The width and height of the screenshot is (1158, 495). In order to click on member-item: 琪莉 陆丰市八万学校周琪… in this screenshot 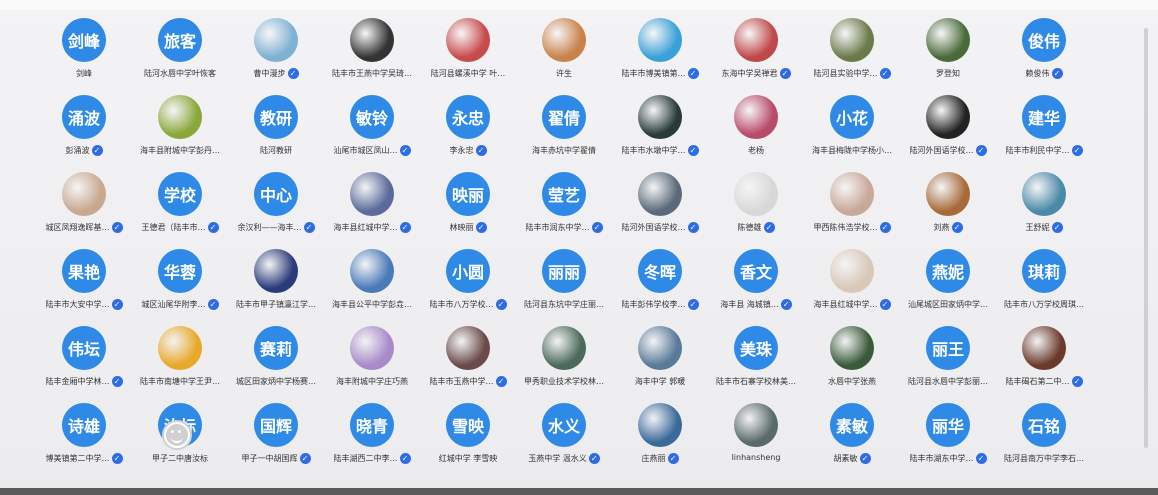, I will do `click(1044, 279)`.